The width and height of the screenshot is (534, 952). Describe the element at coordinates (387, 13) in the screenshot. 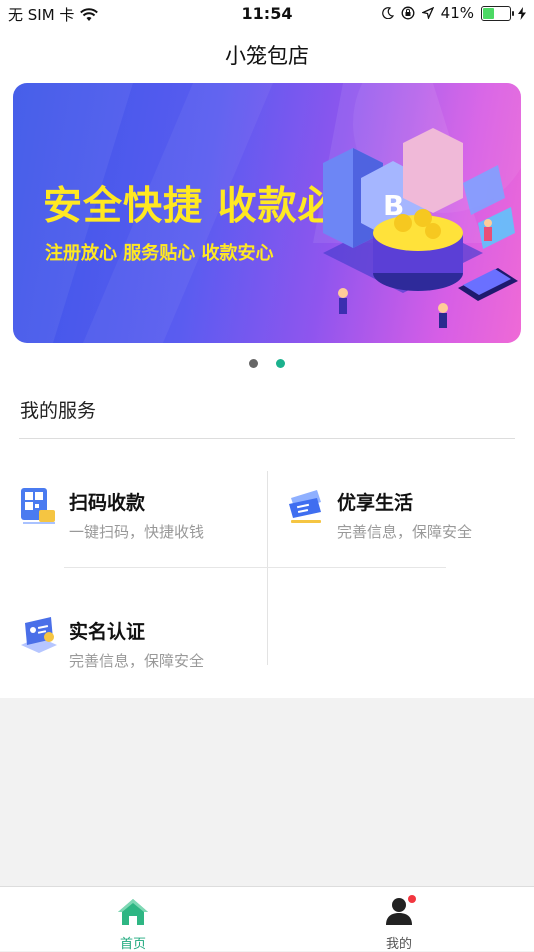

I see `moon-icon` at that location.